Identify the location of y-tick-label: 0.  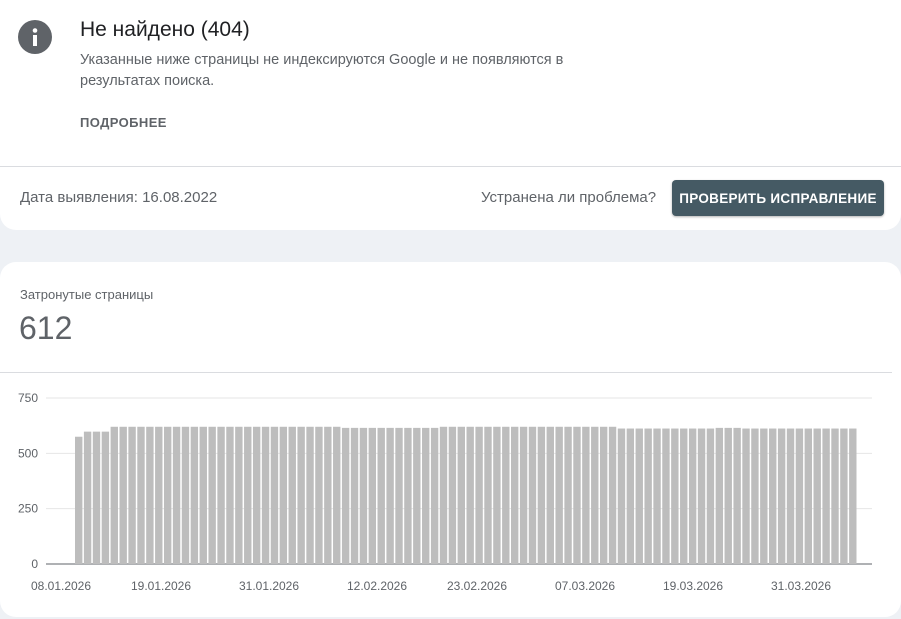
(34, 564).